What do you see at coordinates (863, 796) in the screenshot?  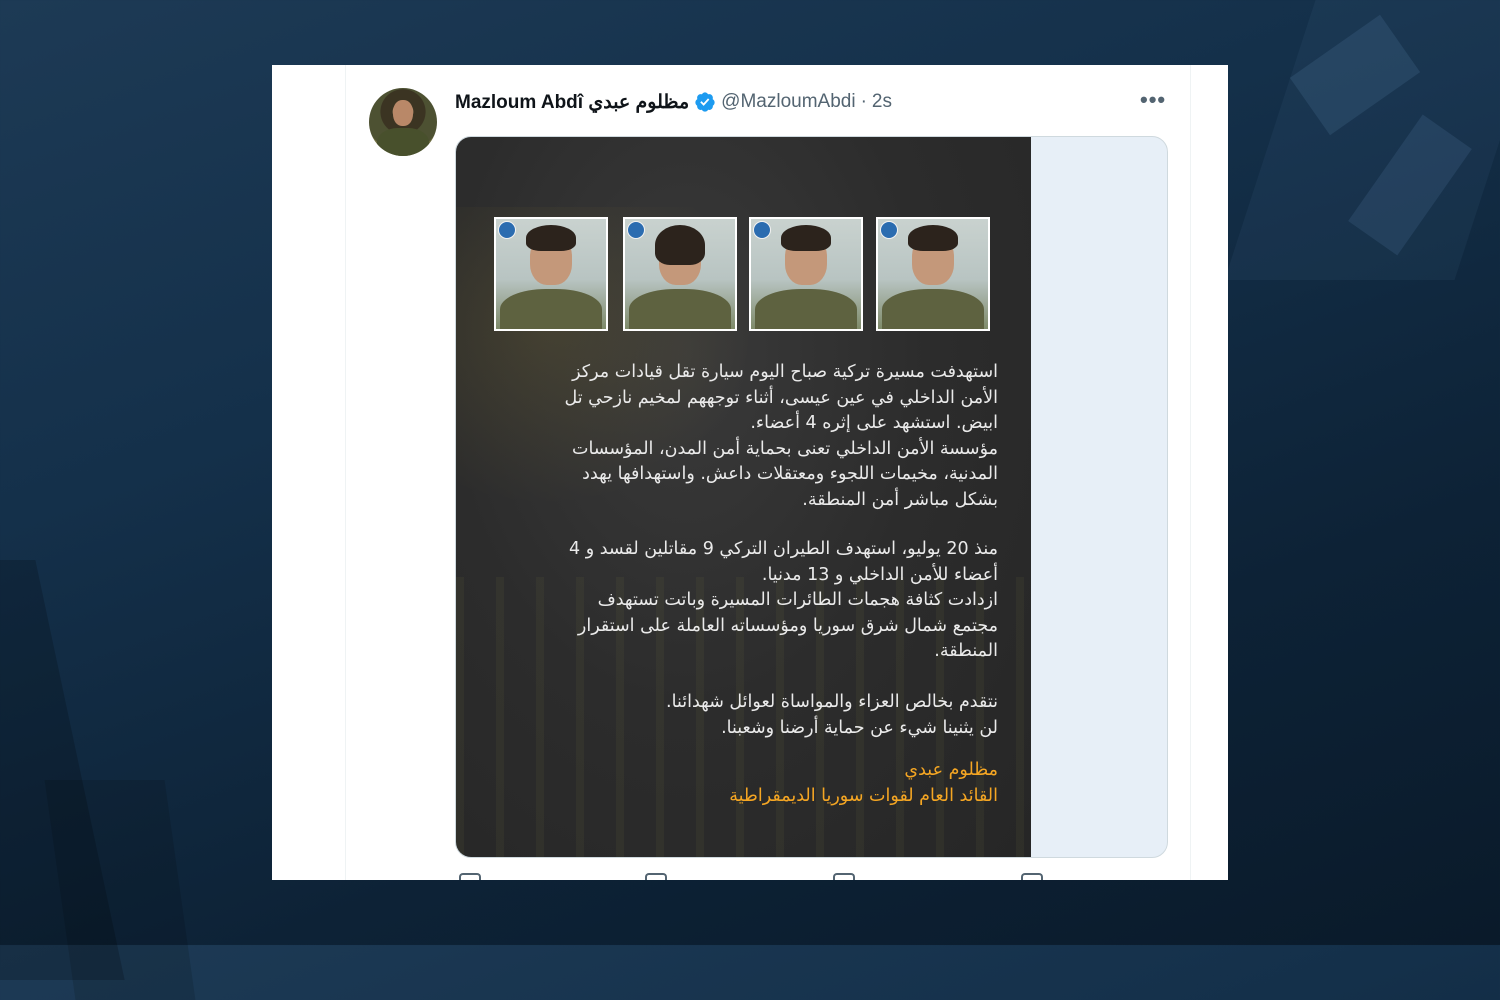 I see `signature-title: القائد العام لقوات سوريا الديمقراطية` at bounding box center [863, 796].